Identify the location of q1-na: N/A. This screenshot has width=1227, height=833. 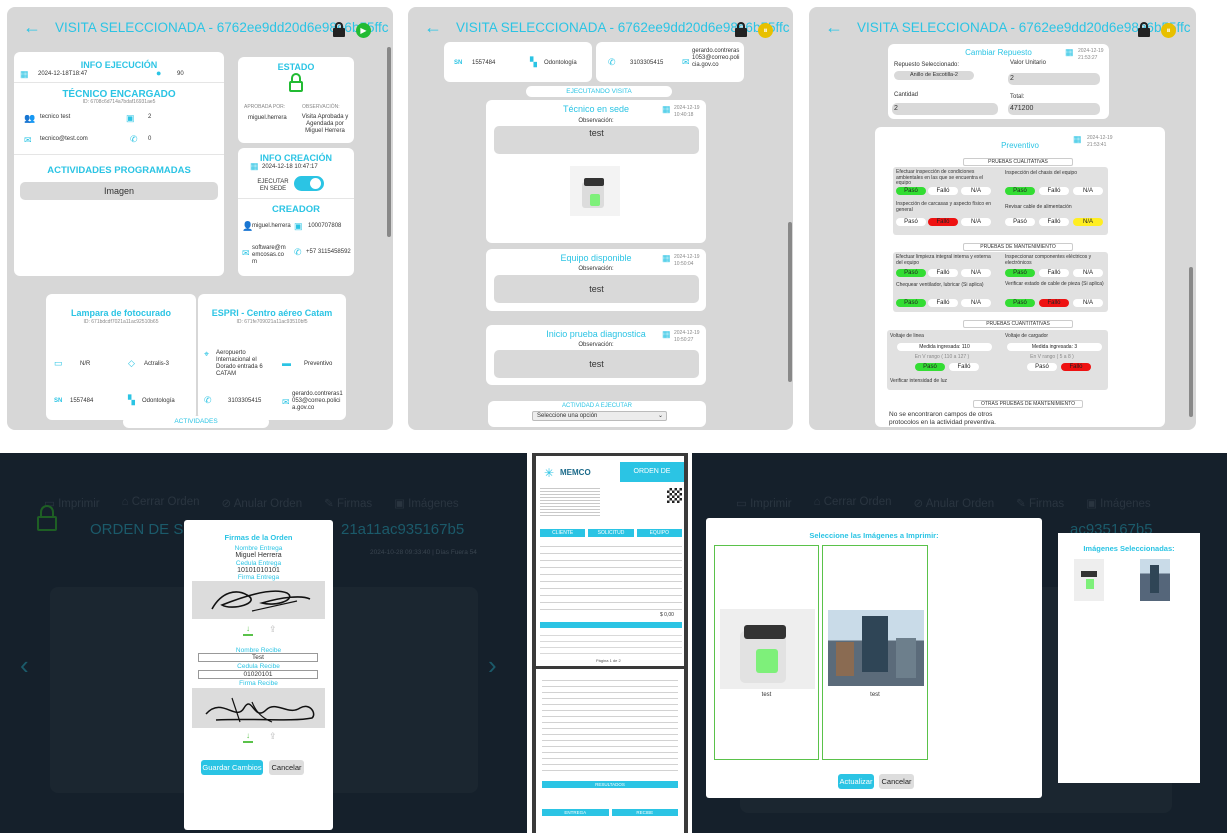
(976, 191).